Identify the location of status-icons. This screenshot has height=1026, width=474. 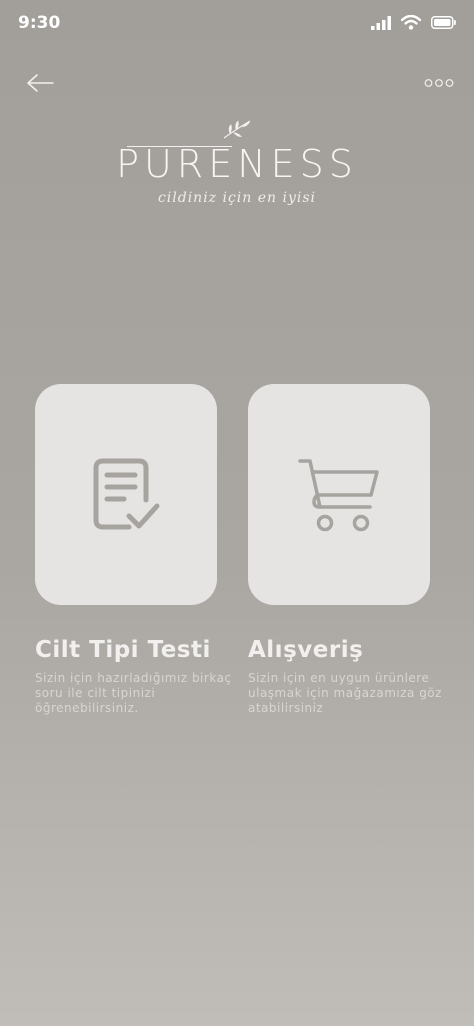
(413, 22).